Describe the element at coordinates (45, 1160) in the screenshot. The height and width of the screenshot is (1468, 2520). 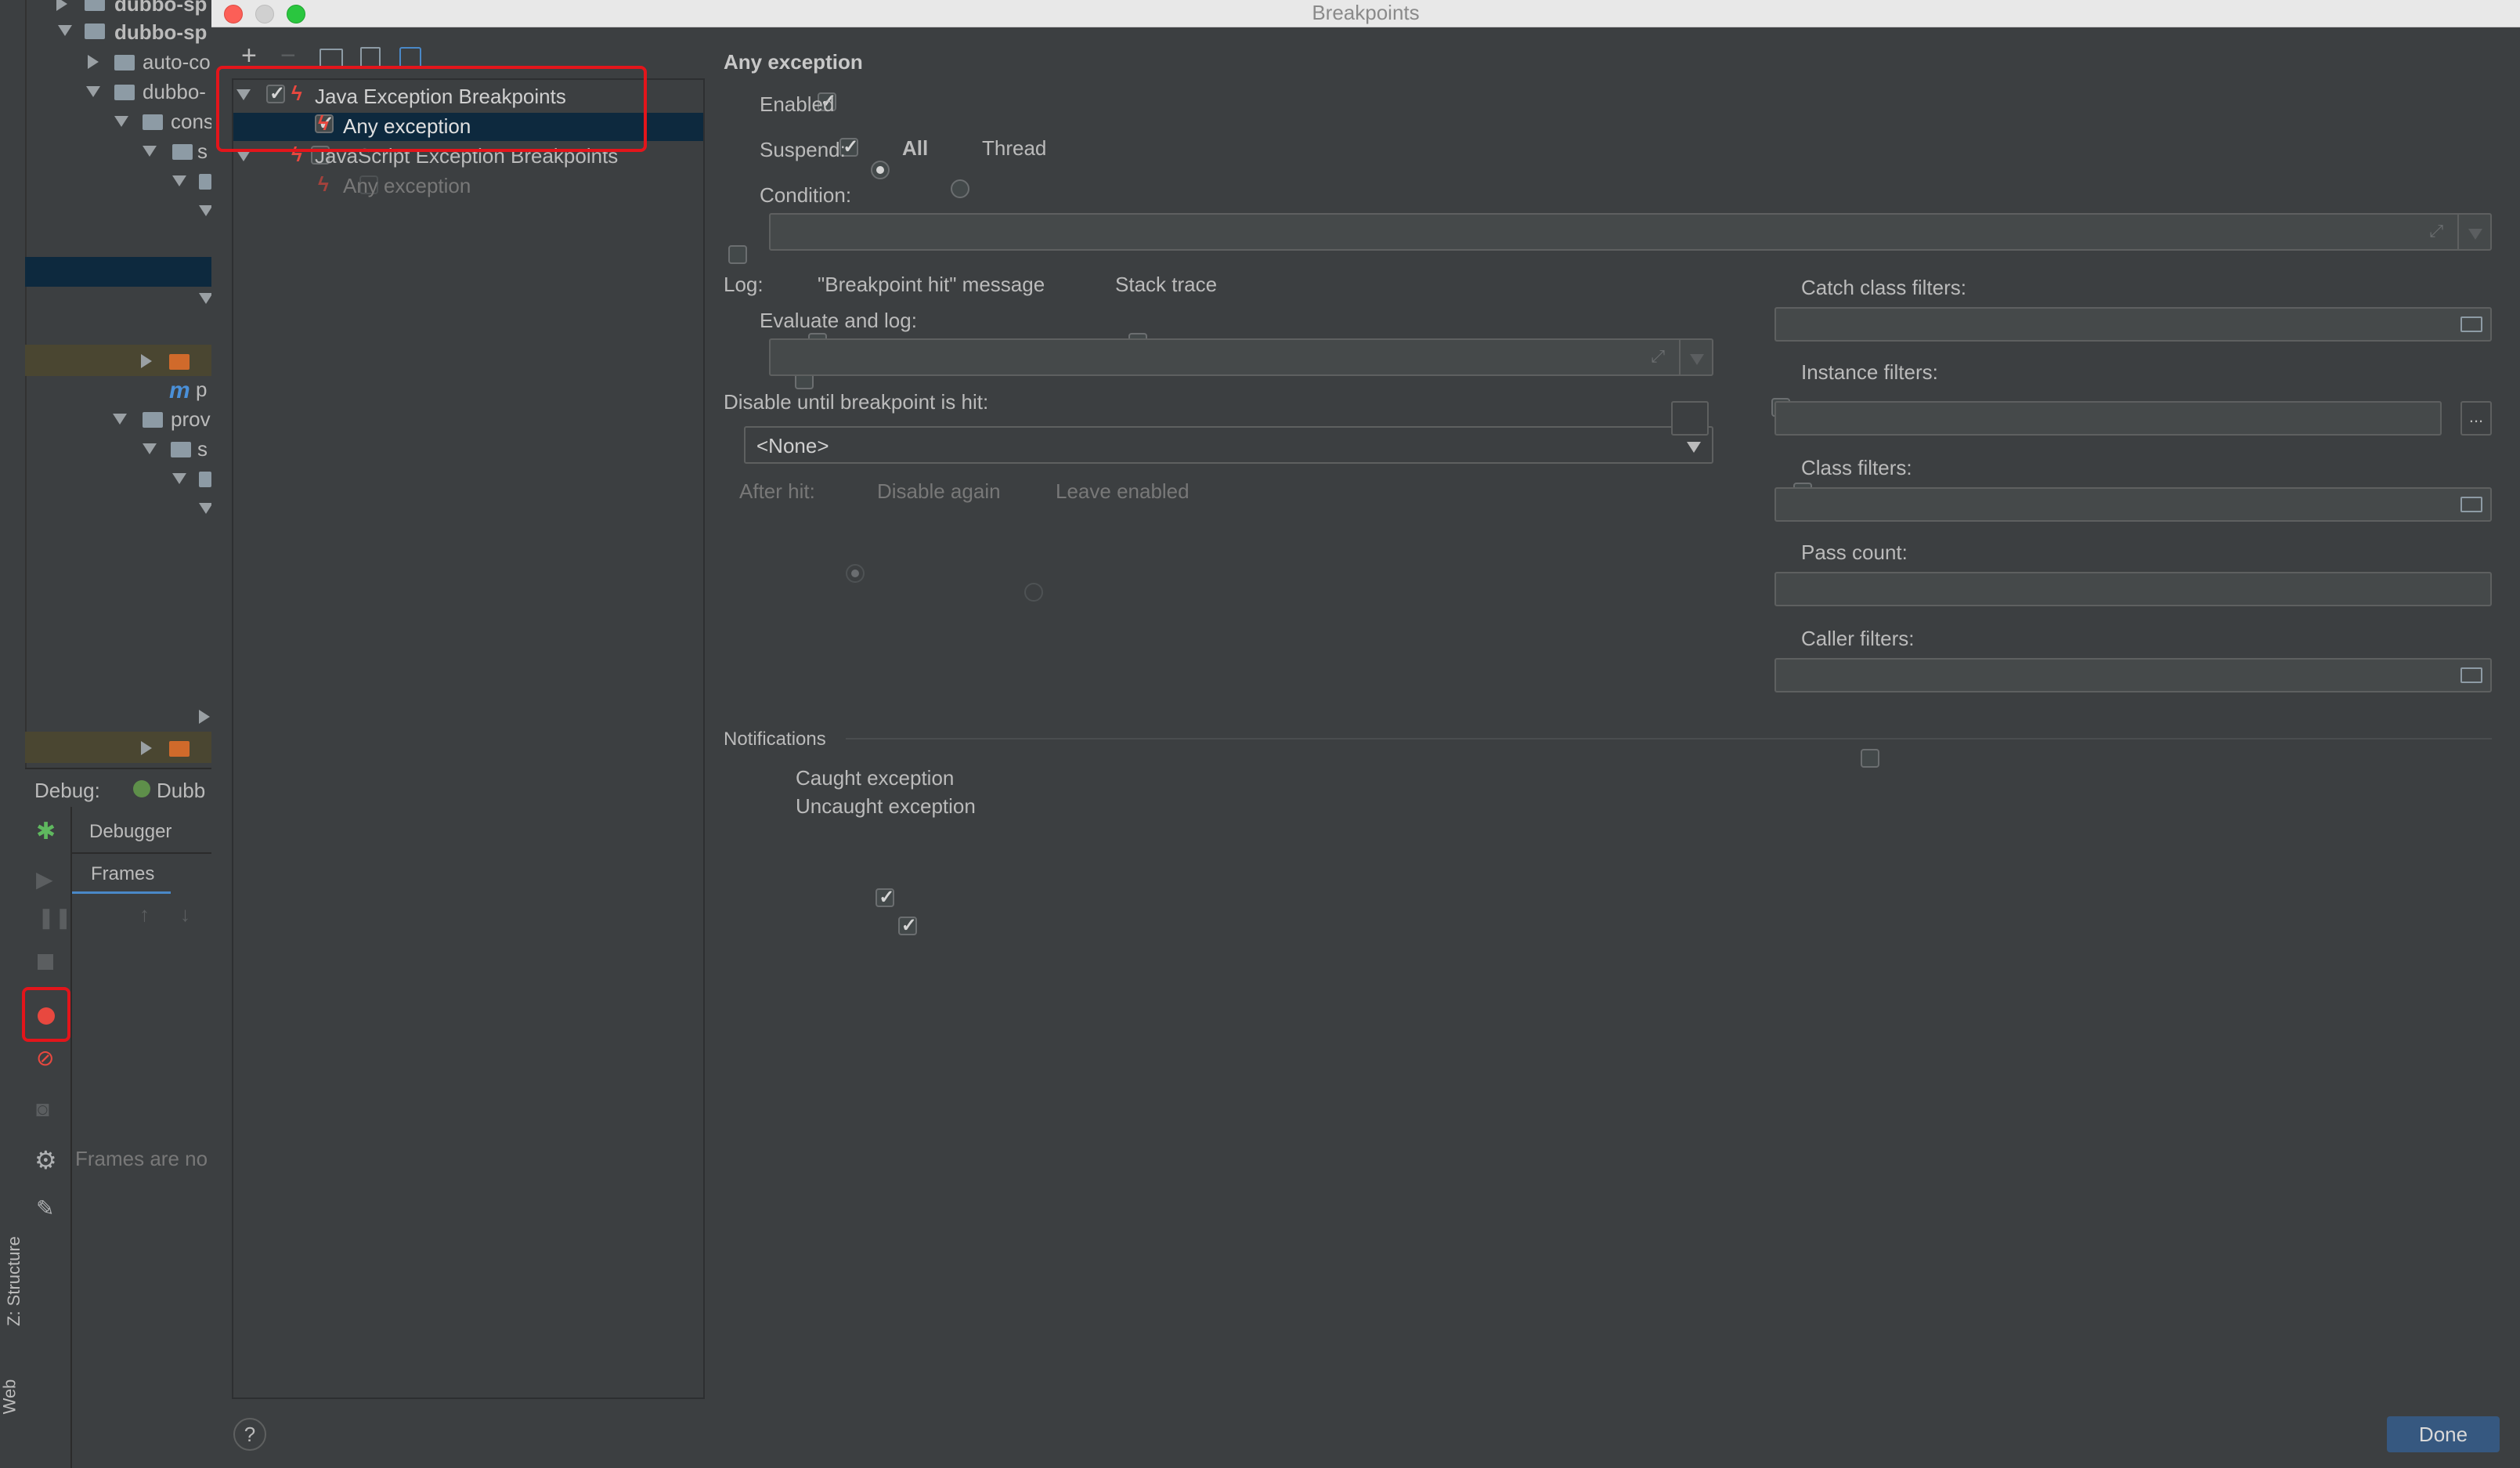
I see `gear-icon: ⚙` at that location.